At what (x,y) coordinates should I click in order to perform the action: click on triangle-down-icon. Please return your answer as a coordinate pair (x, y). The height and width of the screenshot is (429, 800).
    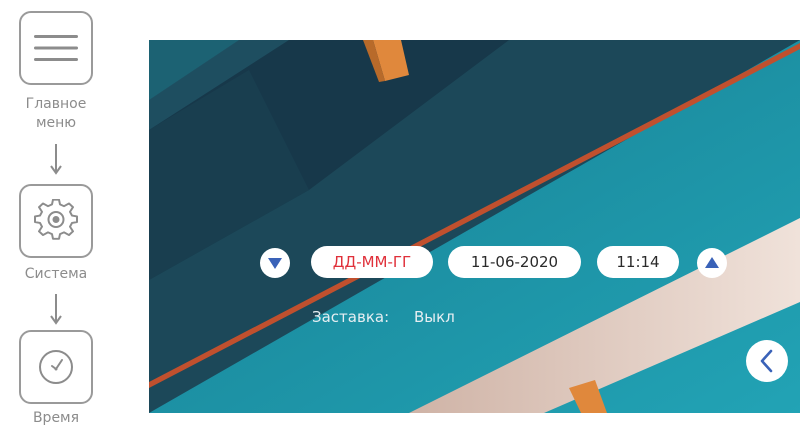
    Looking at the image, I should click on (275, 263).